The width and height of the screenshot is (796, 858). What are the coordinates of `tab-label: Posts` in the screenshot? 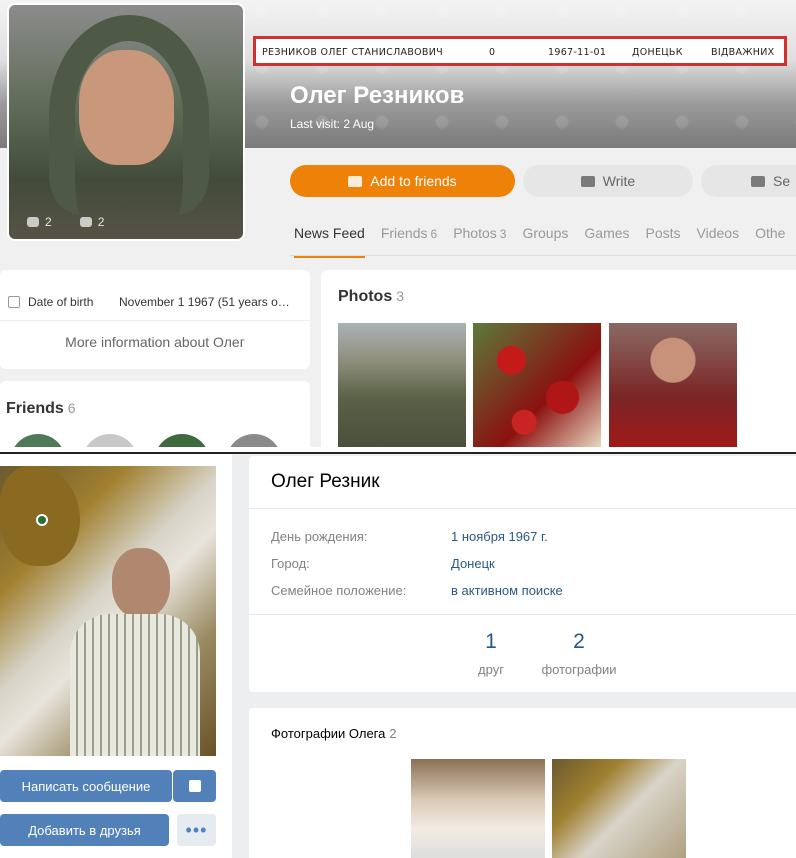 It's located at (663, 233).